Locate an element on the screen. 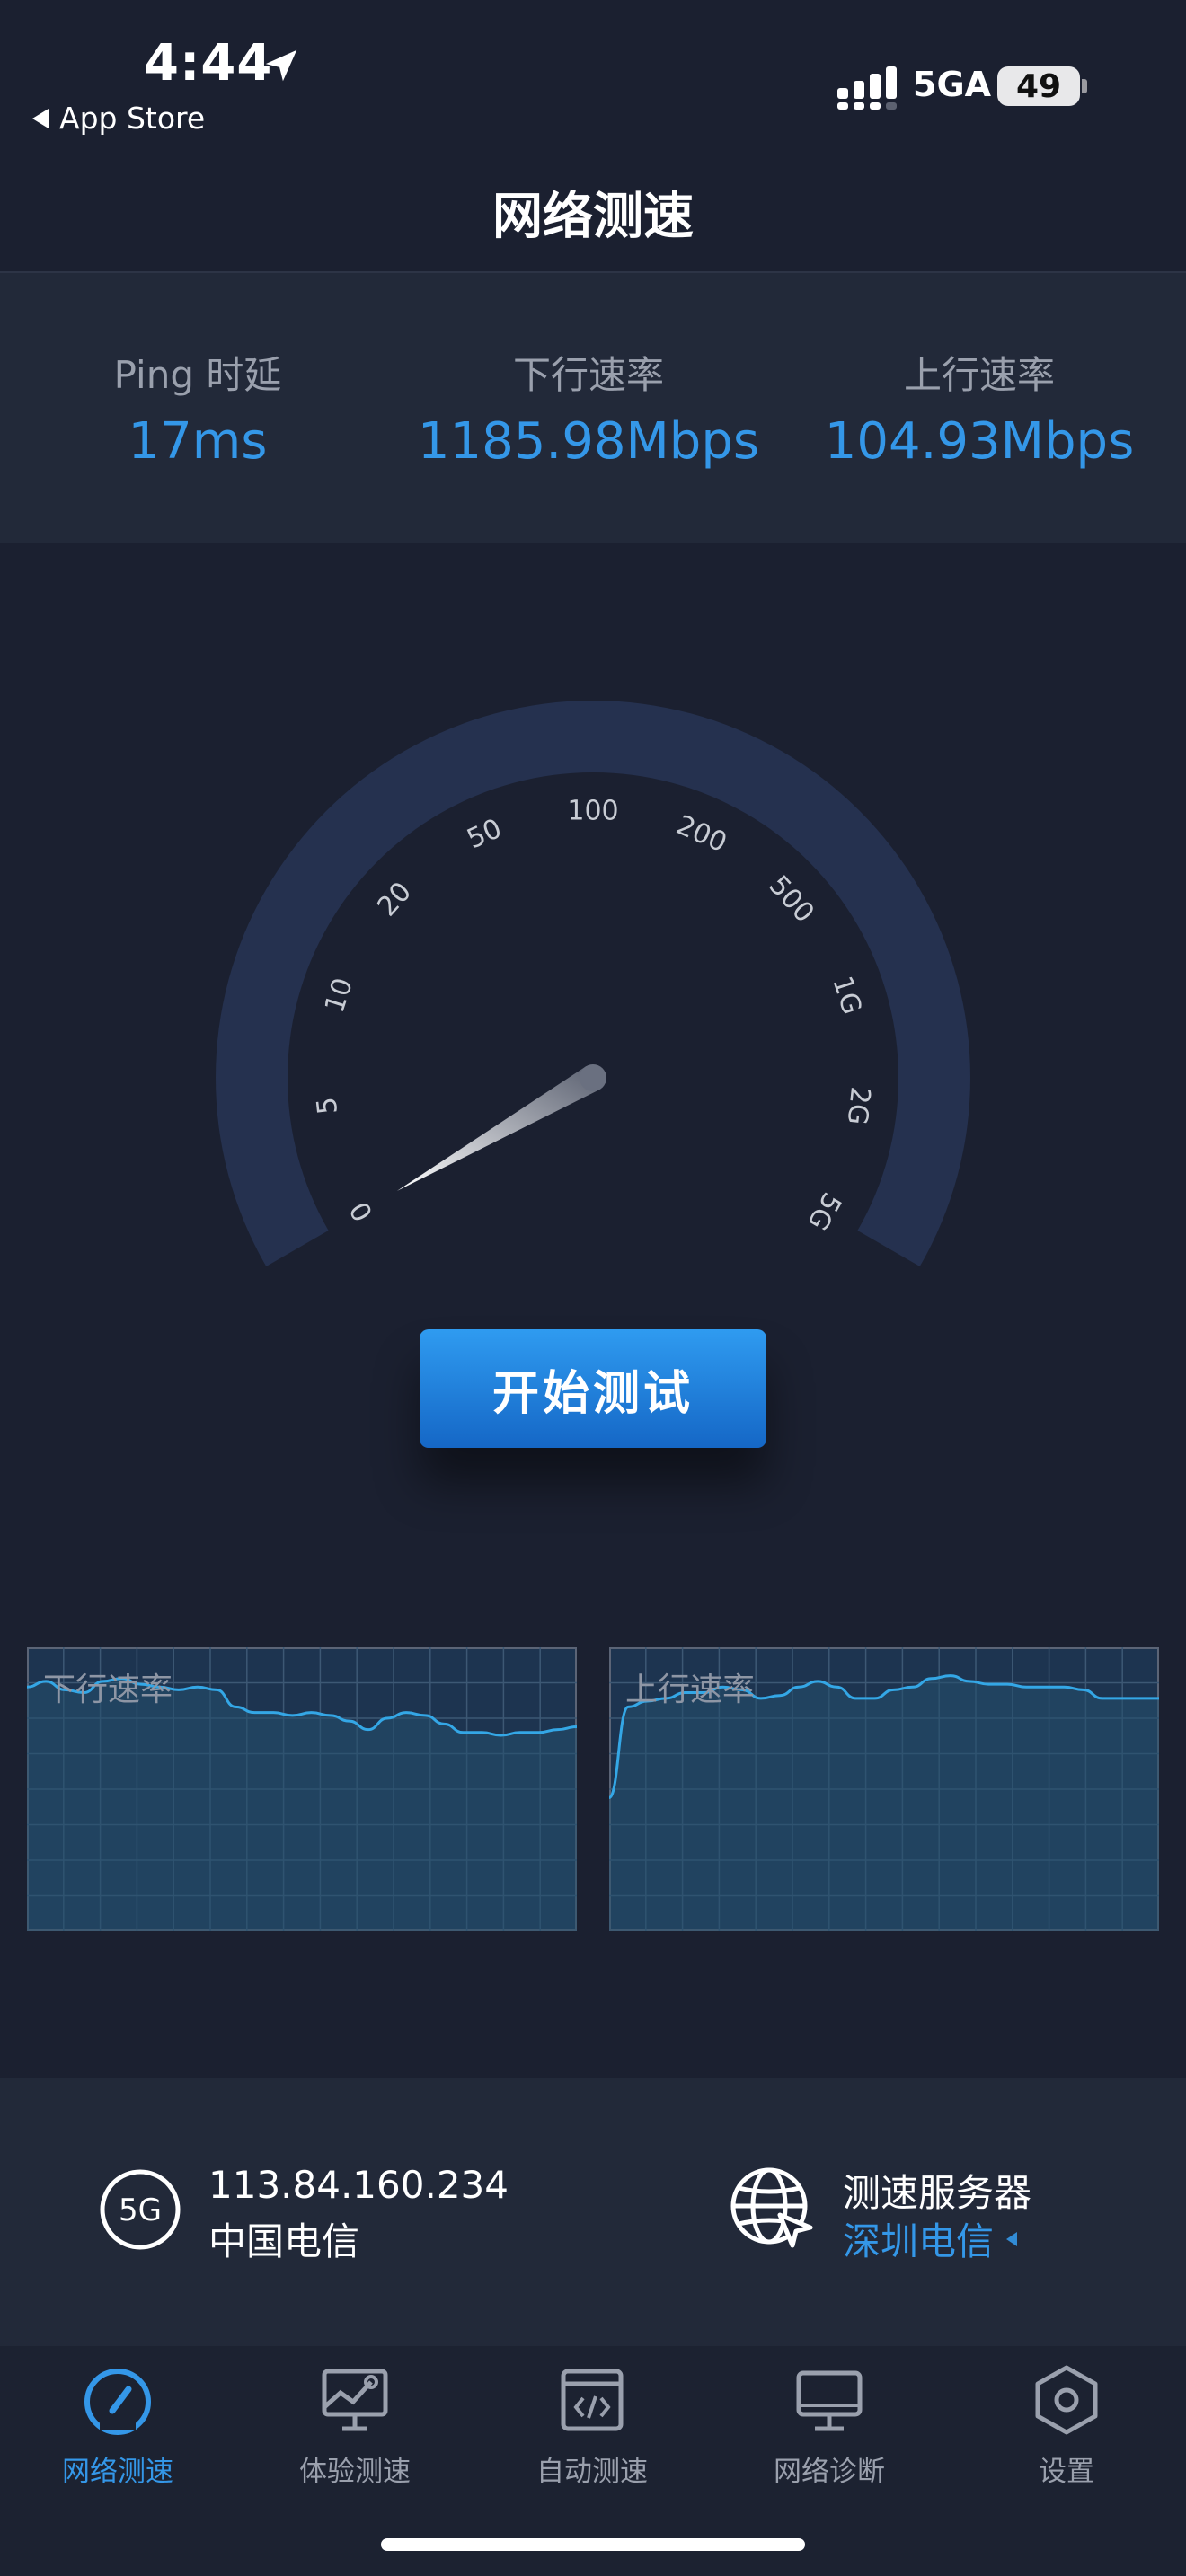 The image size is (1186, 2576). nav-label-experience-test: 体验测速 is located at coordinates (355, 2472).